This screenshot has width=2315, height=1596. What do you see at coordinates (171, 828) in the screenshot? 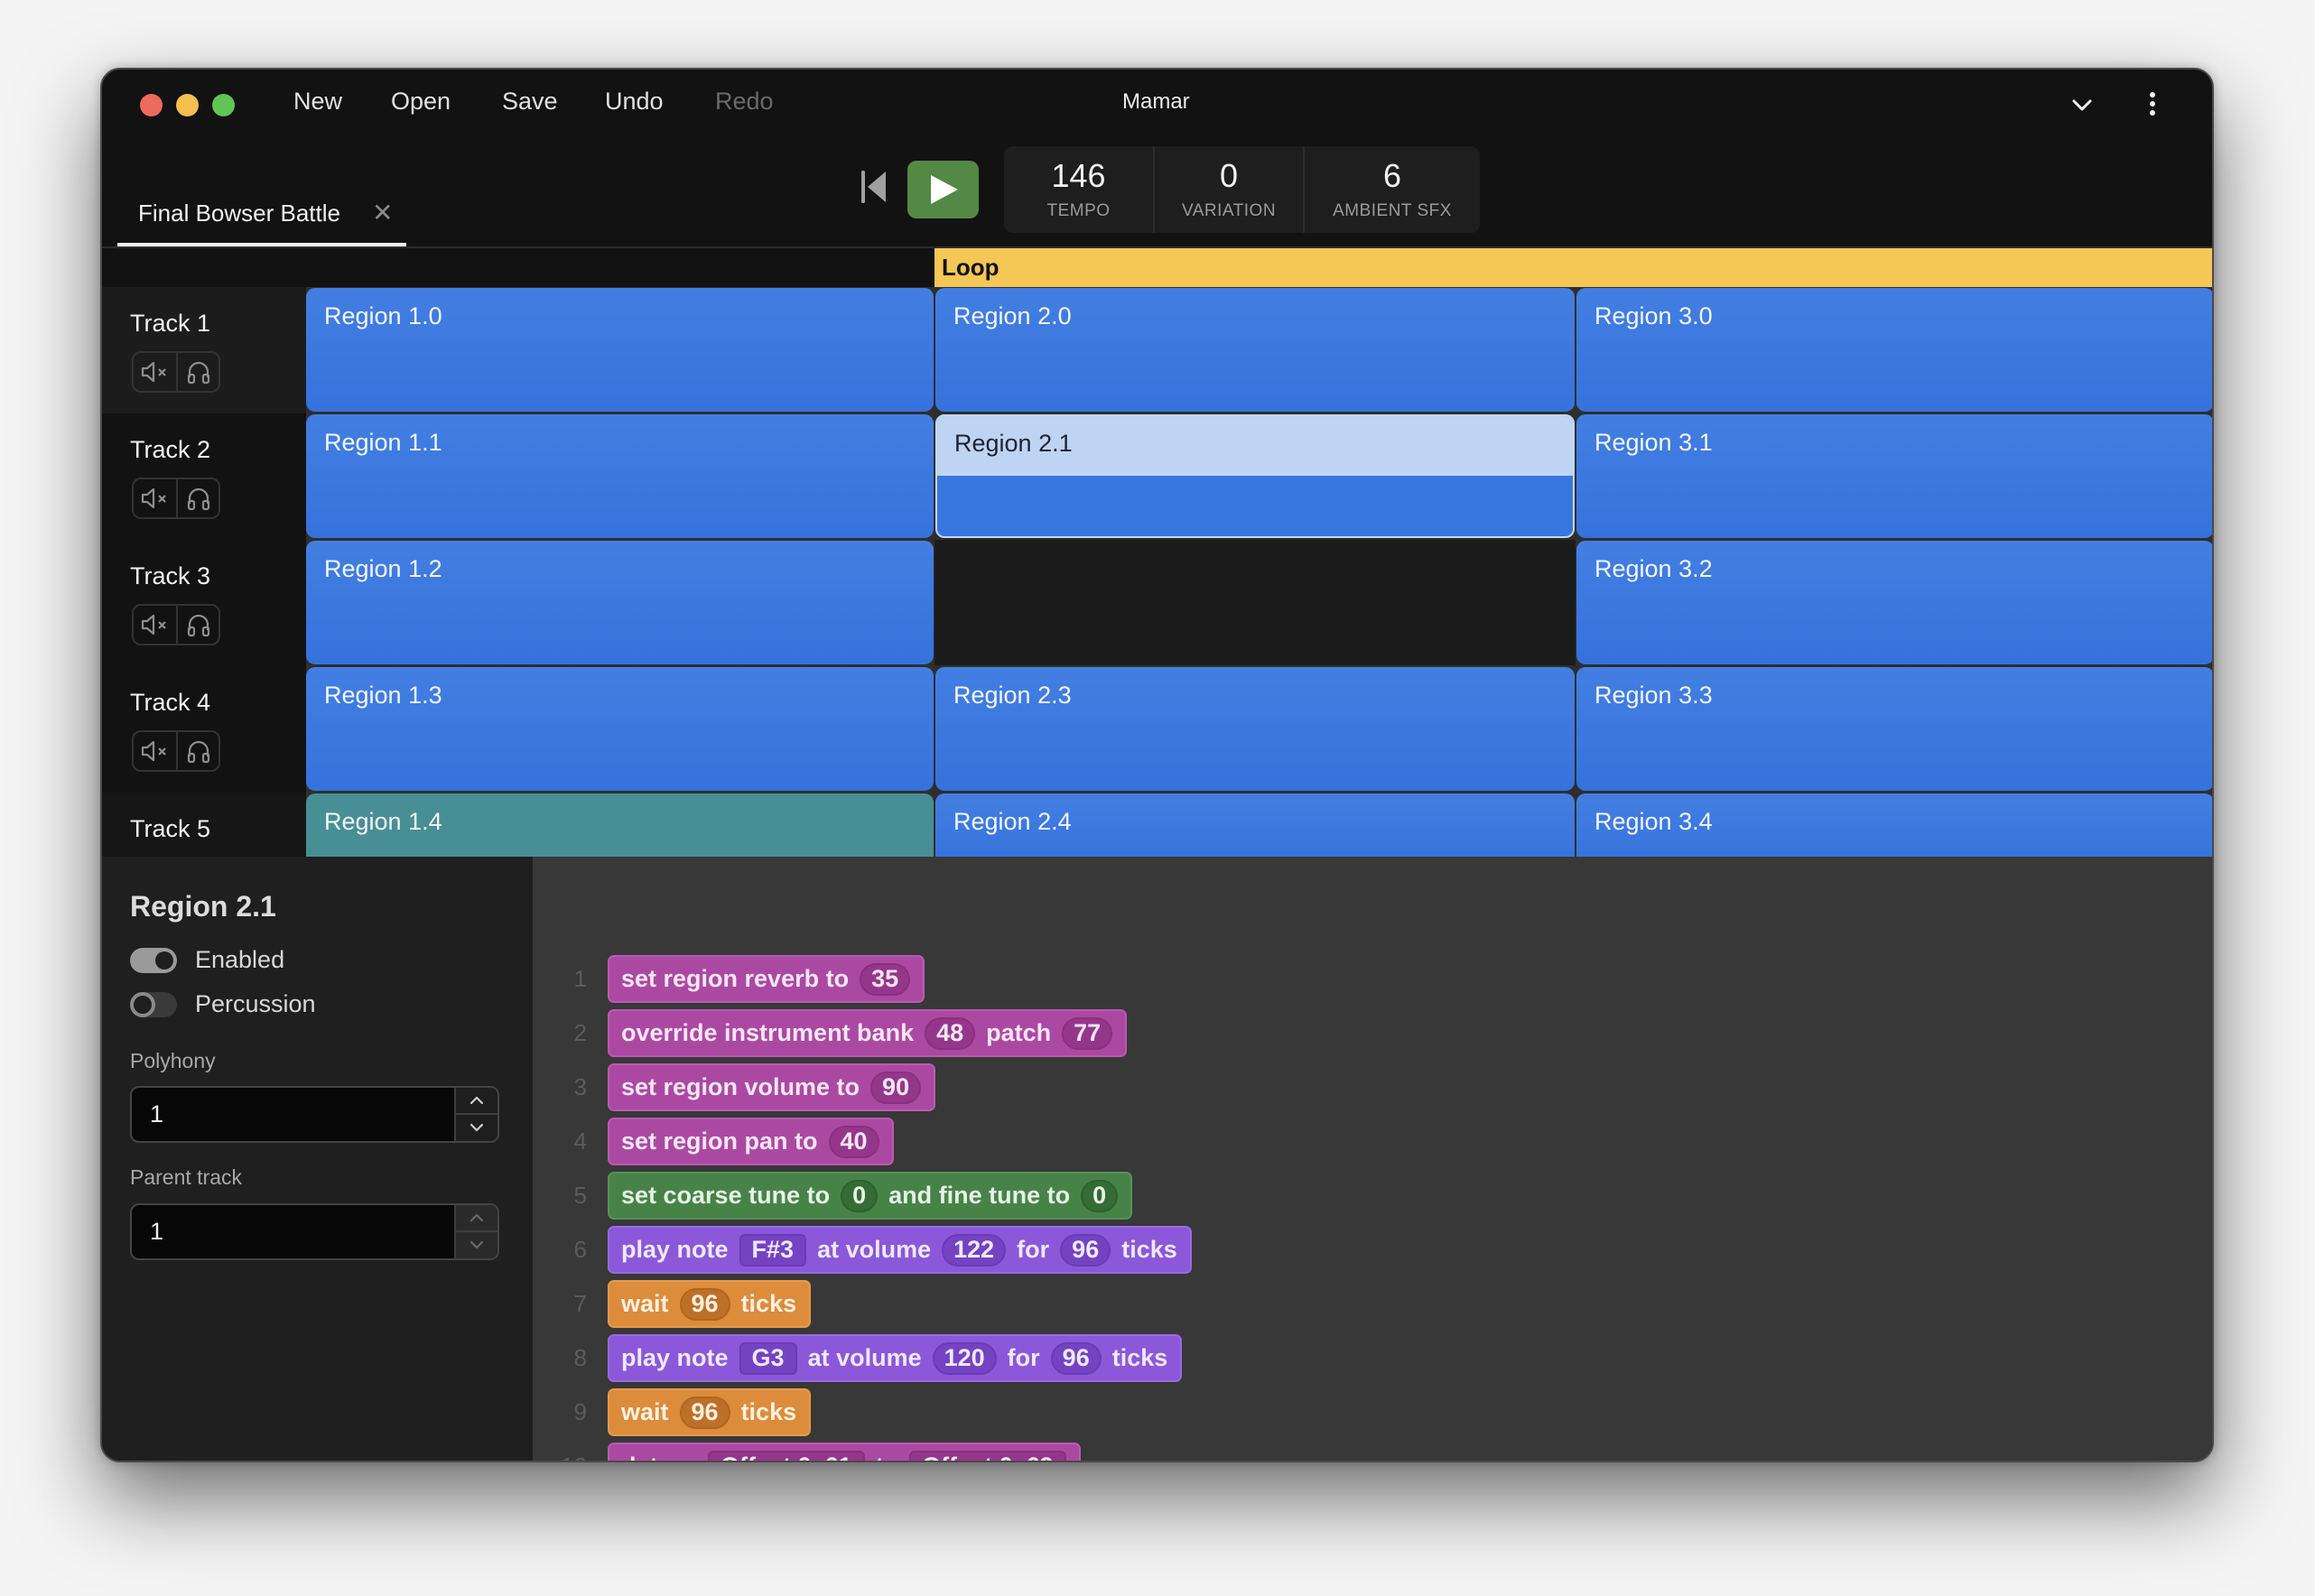
I see `track-name: Track 5` at bounding box center [171, 828].